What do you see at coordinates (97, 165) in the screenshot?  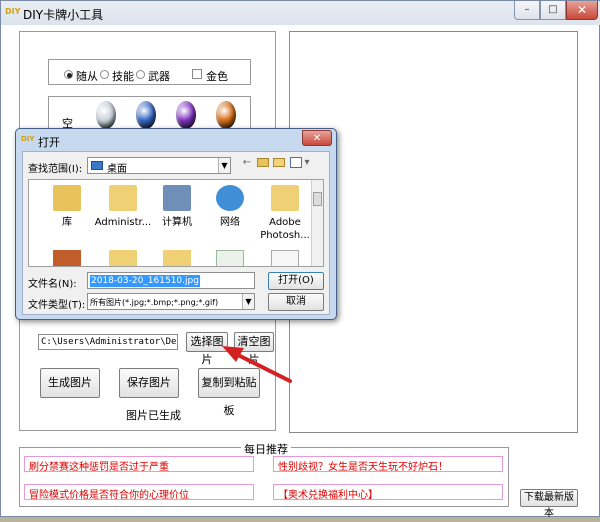 I see `desktop-icon` at bounding box center [97, 165].